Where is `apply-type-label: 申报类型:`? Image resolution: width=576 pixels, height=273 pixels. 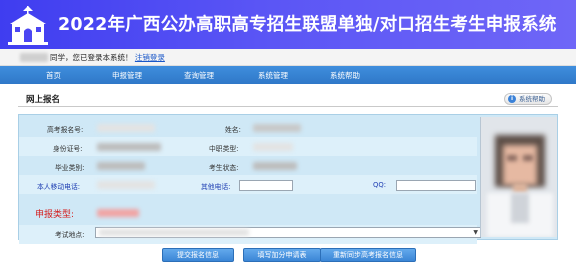 apply-type-label: 申报类型: is located at coordinates (55, 215).